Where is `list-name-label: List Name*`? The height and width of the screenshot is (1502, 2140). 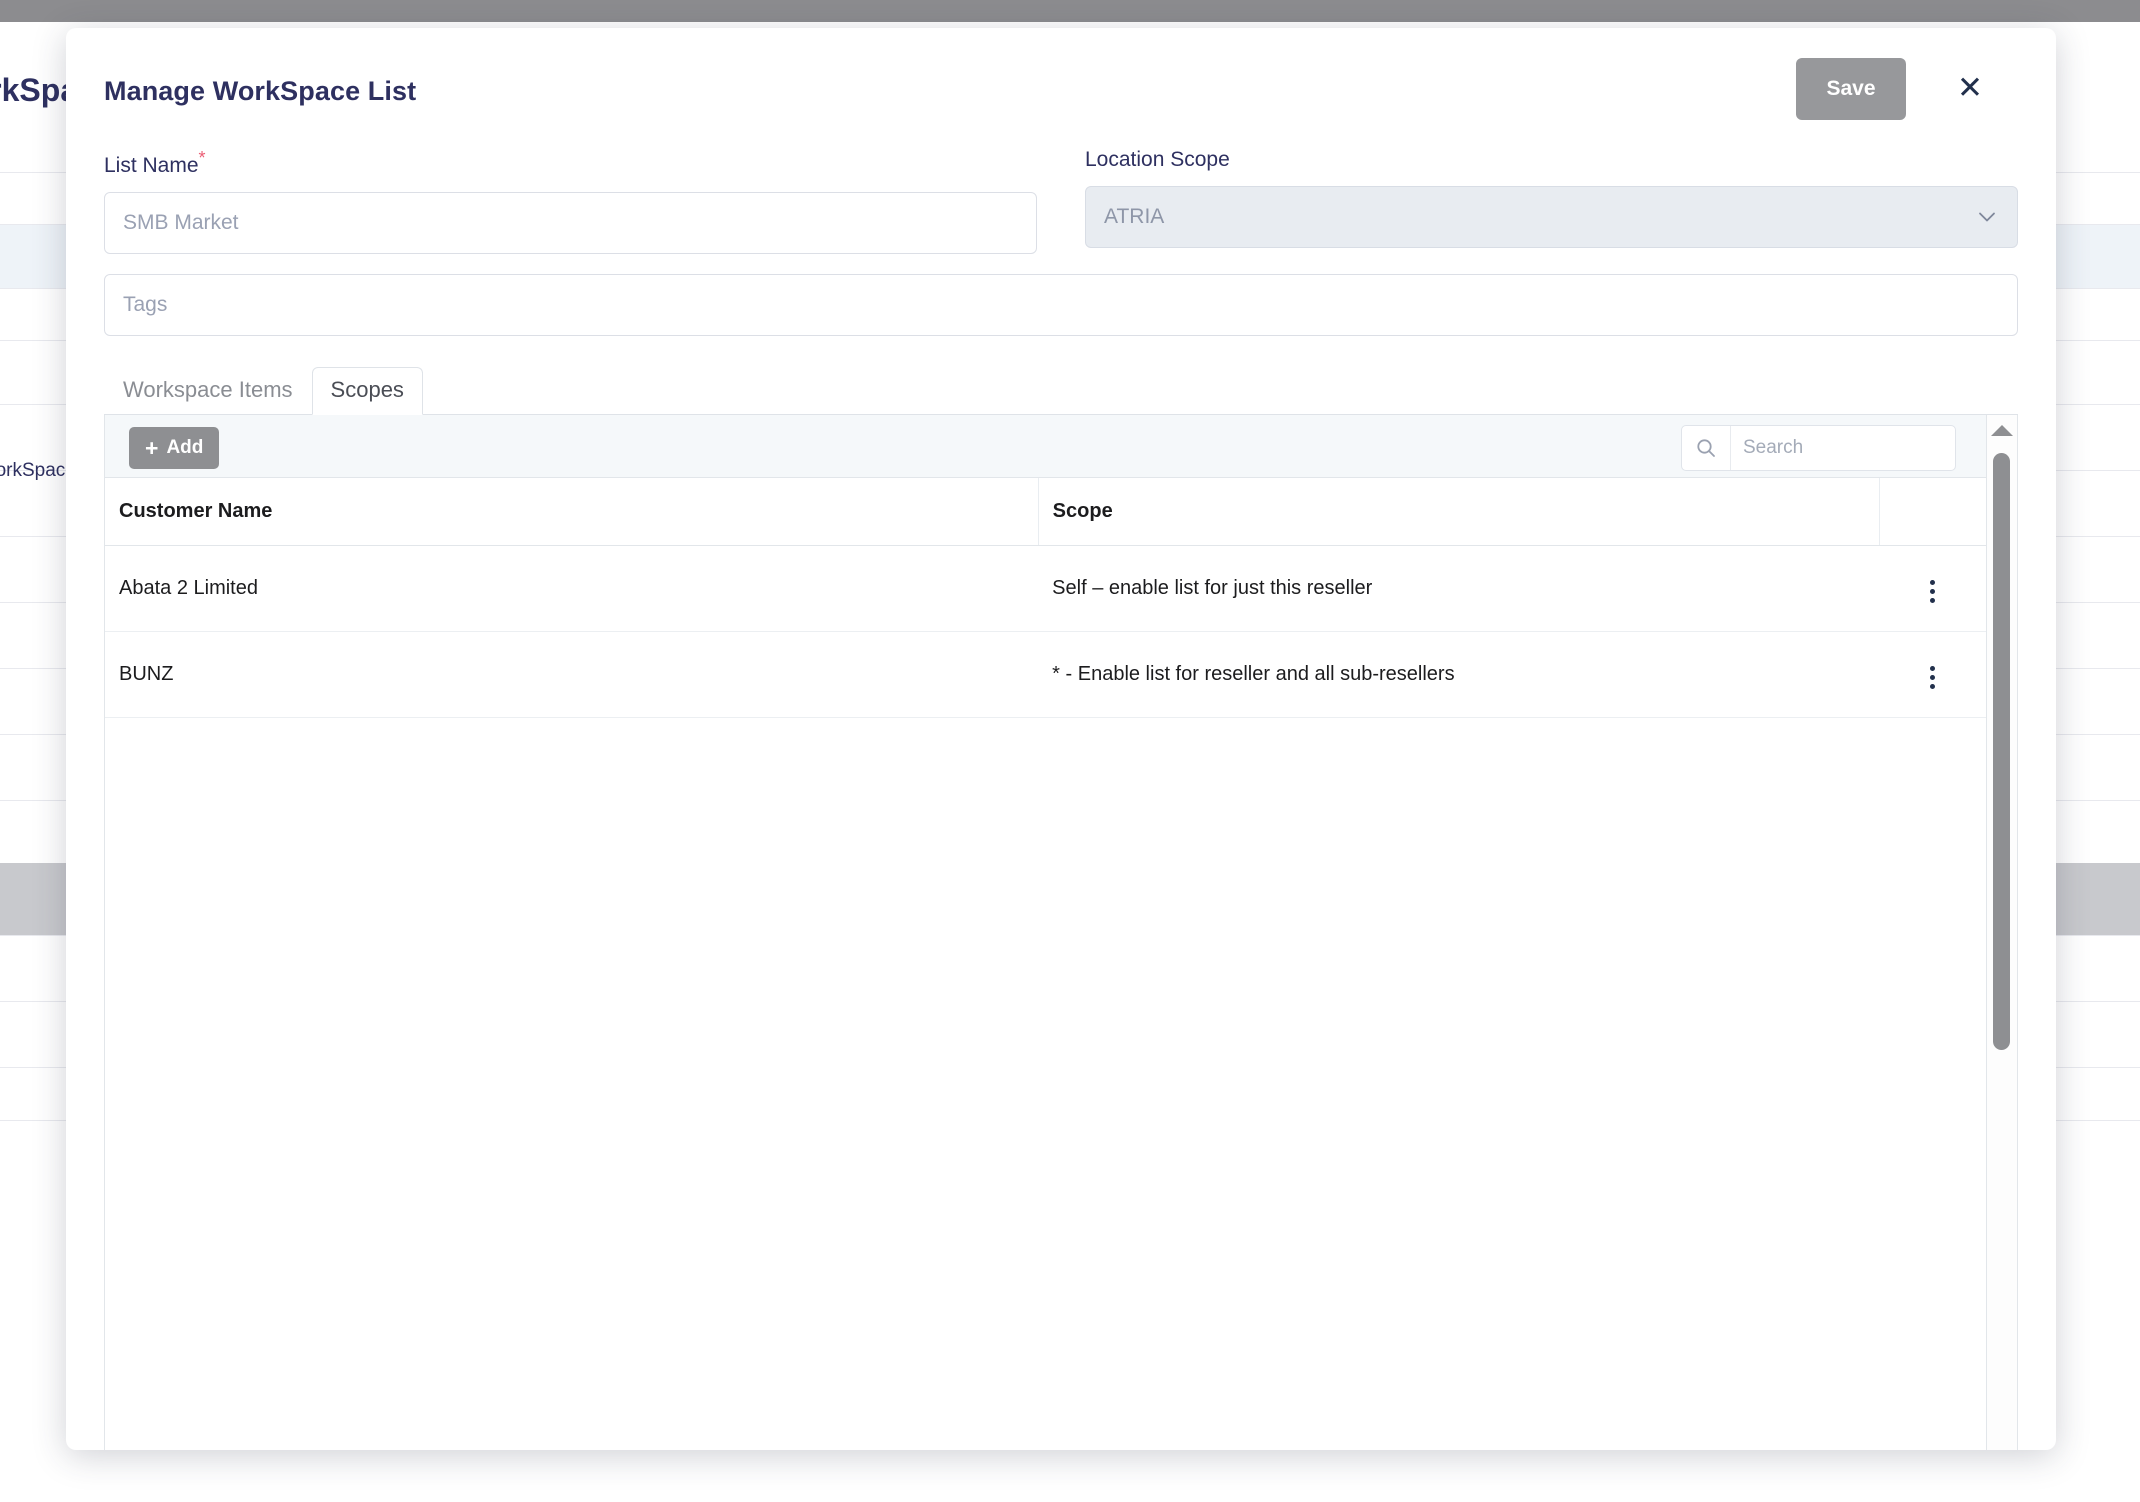 list-name-label: List Name* is located at coordinates (570, 163).